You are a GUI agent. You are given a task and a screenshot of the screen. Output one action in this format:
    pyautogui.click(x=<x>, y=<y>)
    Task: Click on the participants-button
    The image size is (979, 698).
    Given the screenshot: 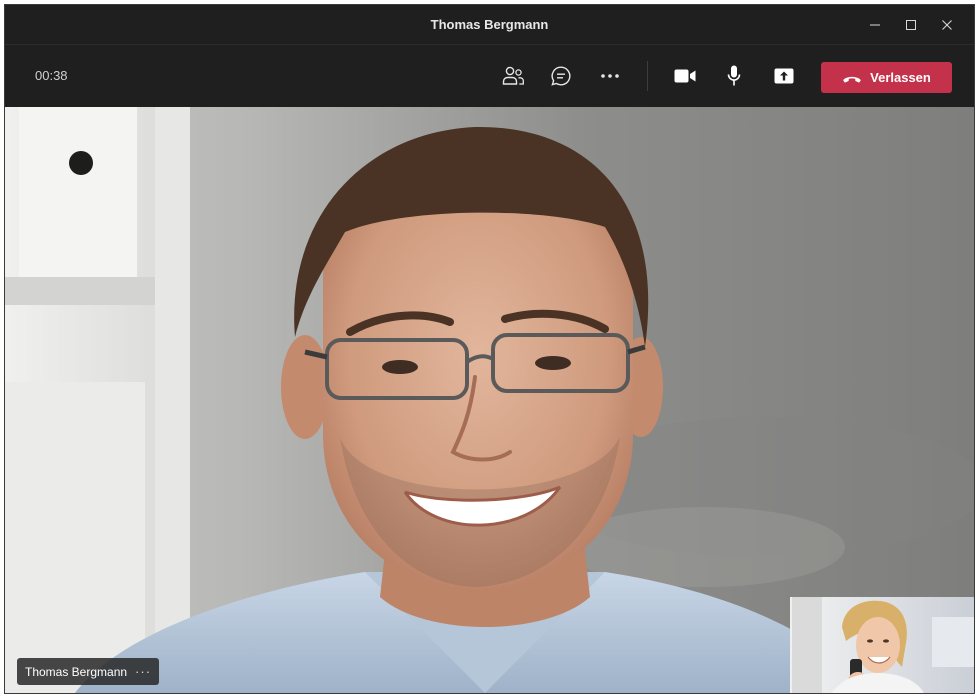 What is the action you would take?
    pyautogui.click(x=513, y=76)
    